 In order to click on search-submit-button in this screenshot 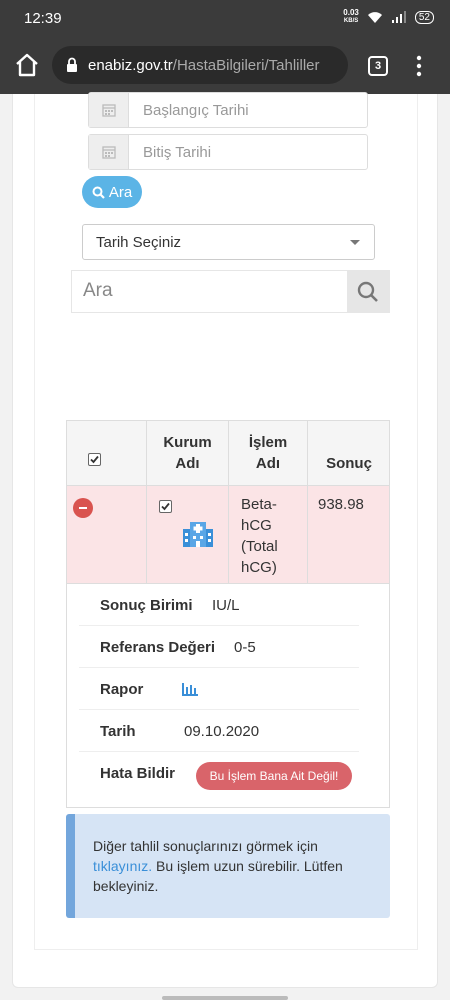, I will do `click(368, 291)`.